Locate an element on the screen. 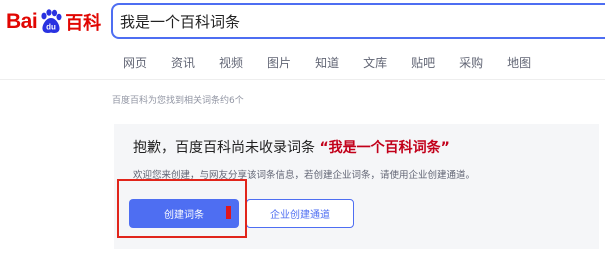 The image size is (605, 267). tab-images: 图片 is located at coordinates (279, 62).